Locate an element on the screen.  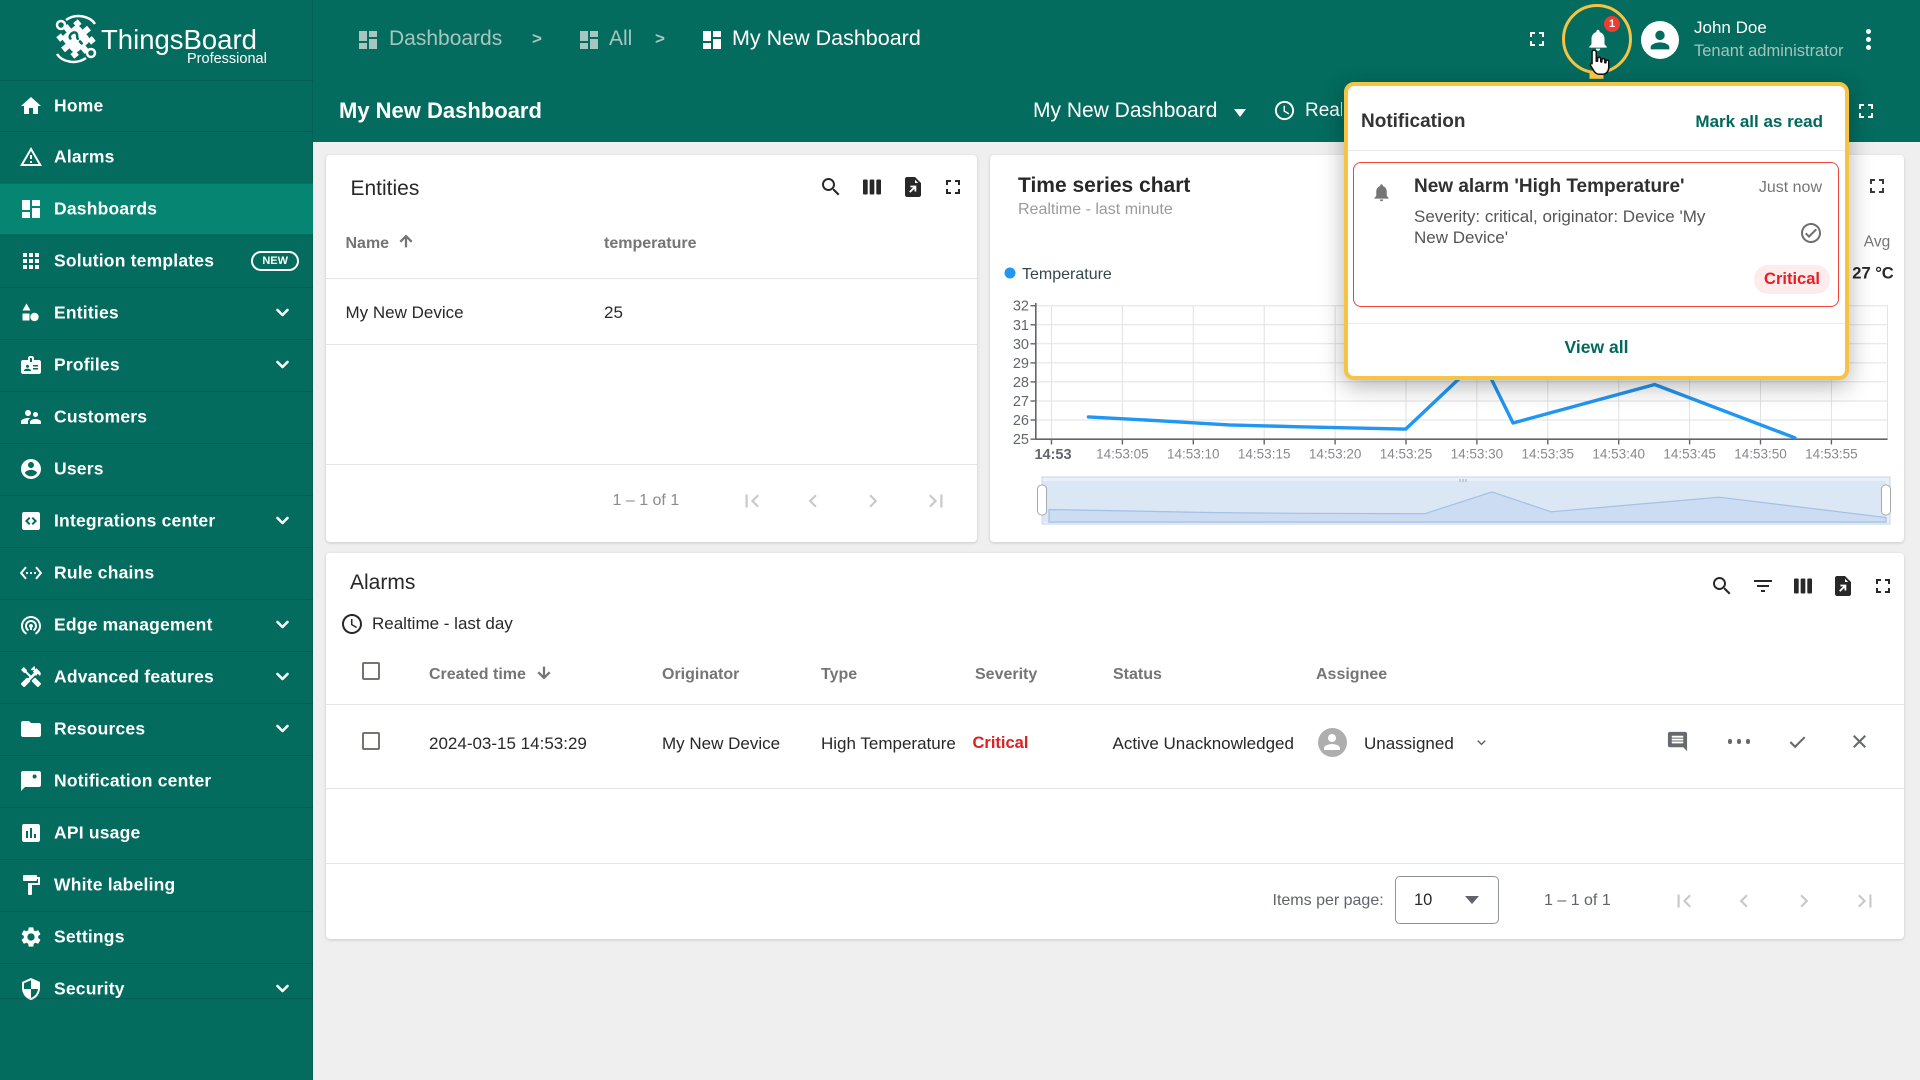
svg-text: 14:53 is located at coordinates (1052, 455).